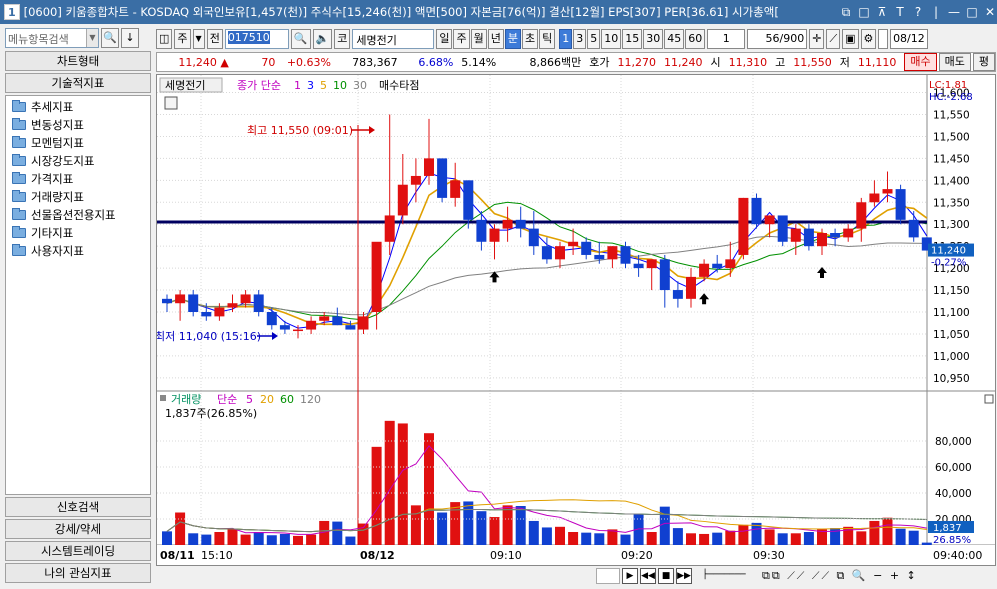  Describe the element at coordinates (777, 39) in the screenshot. I see `count-field: 56/900` at that location.